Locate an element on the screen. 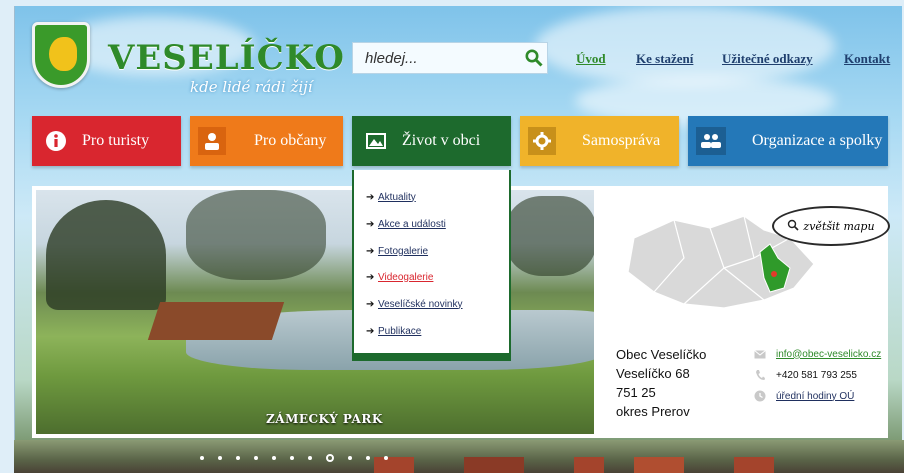  clock-icon is located at coordinates (760, 396).